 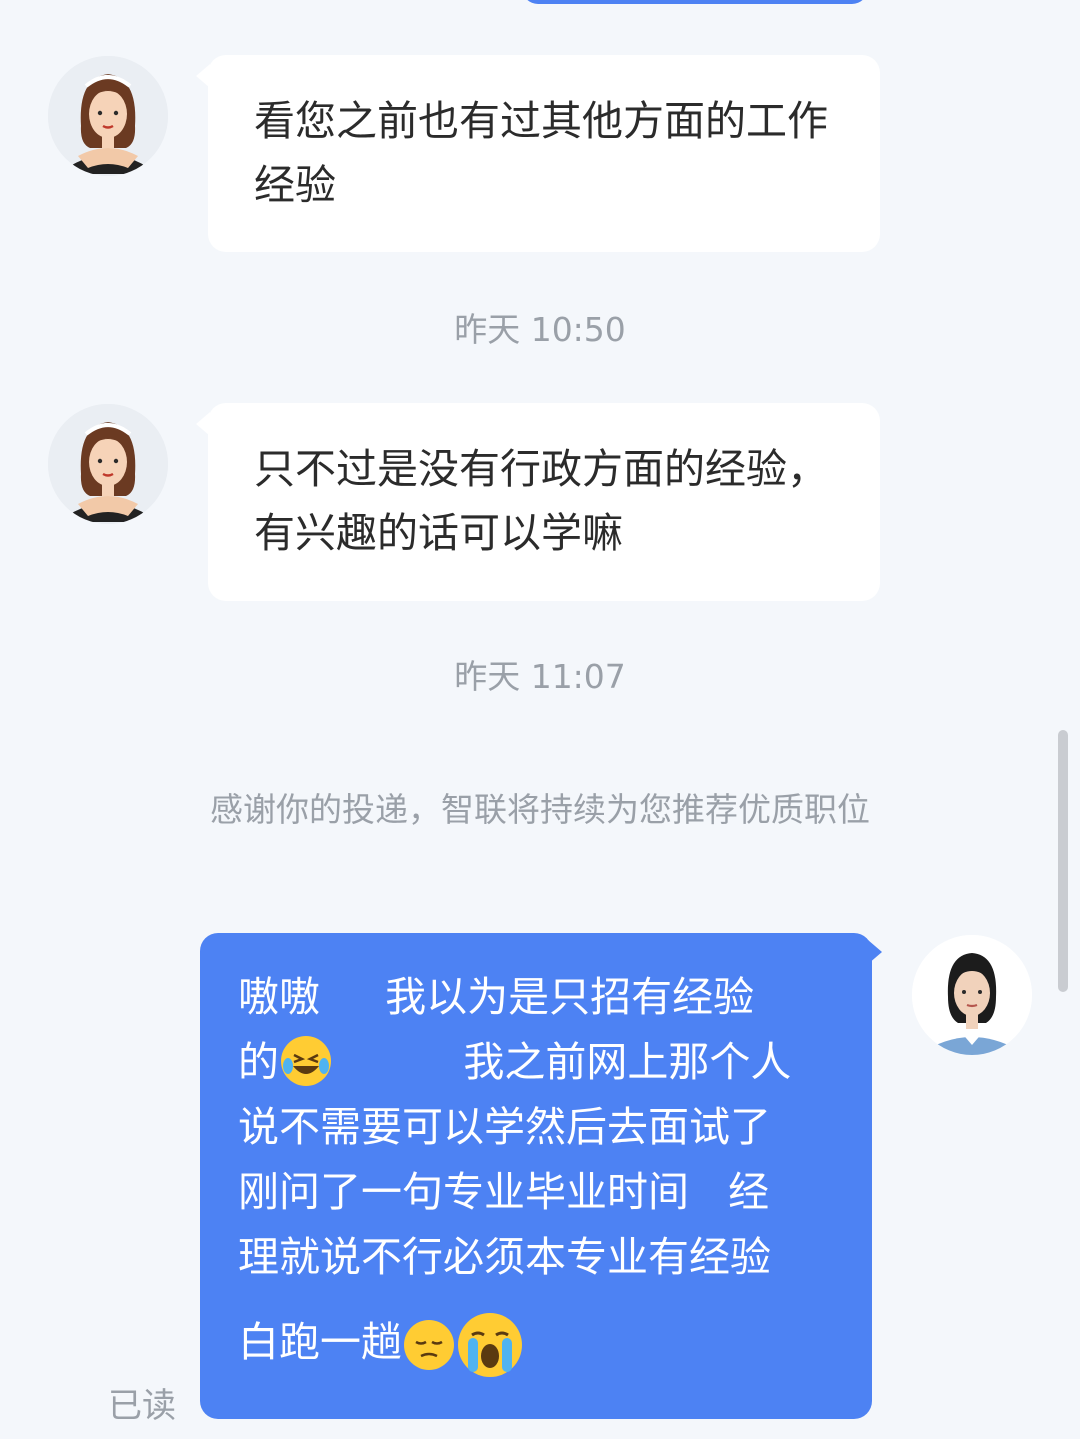 What do you see at coordinates (1063, 861) in the screenshot?
I see `scrollbar` at bounding box center [1063, 861].